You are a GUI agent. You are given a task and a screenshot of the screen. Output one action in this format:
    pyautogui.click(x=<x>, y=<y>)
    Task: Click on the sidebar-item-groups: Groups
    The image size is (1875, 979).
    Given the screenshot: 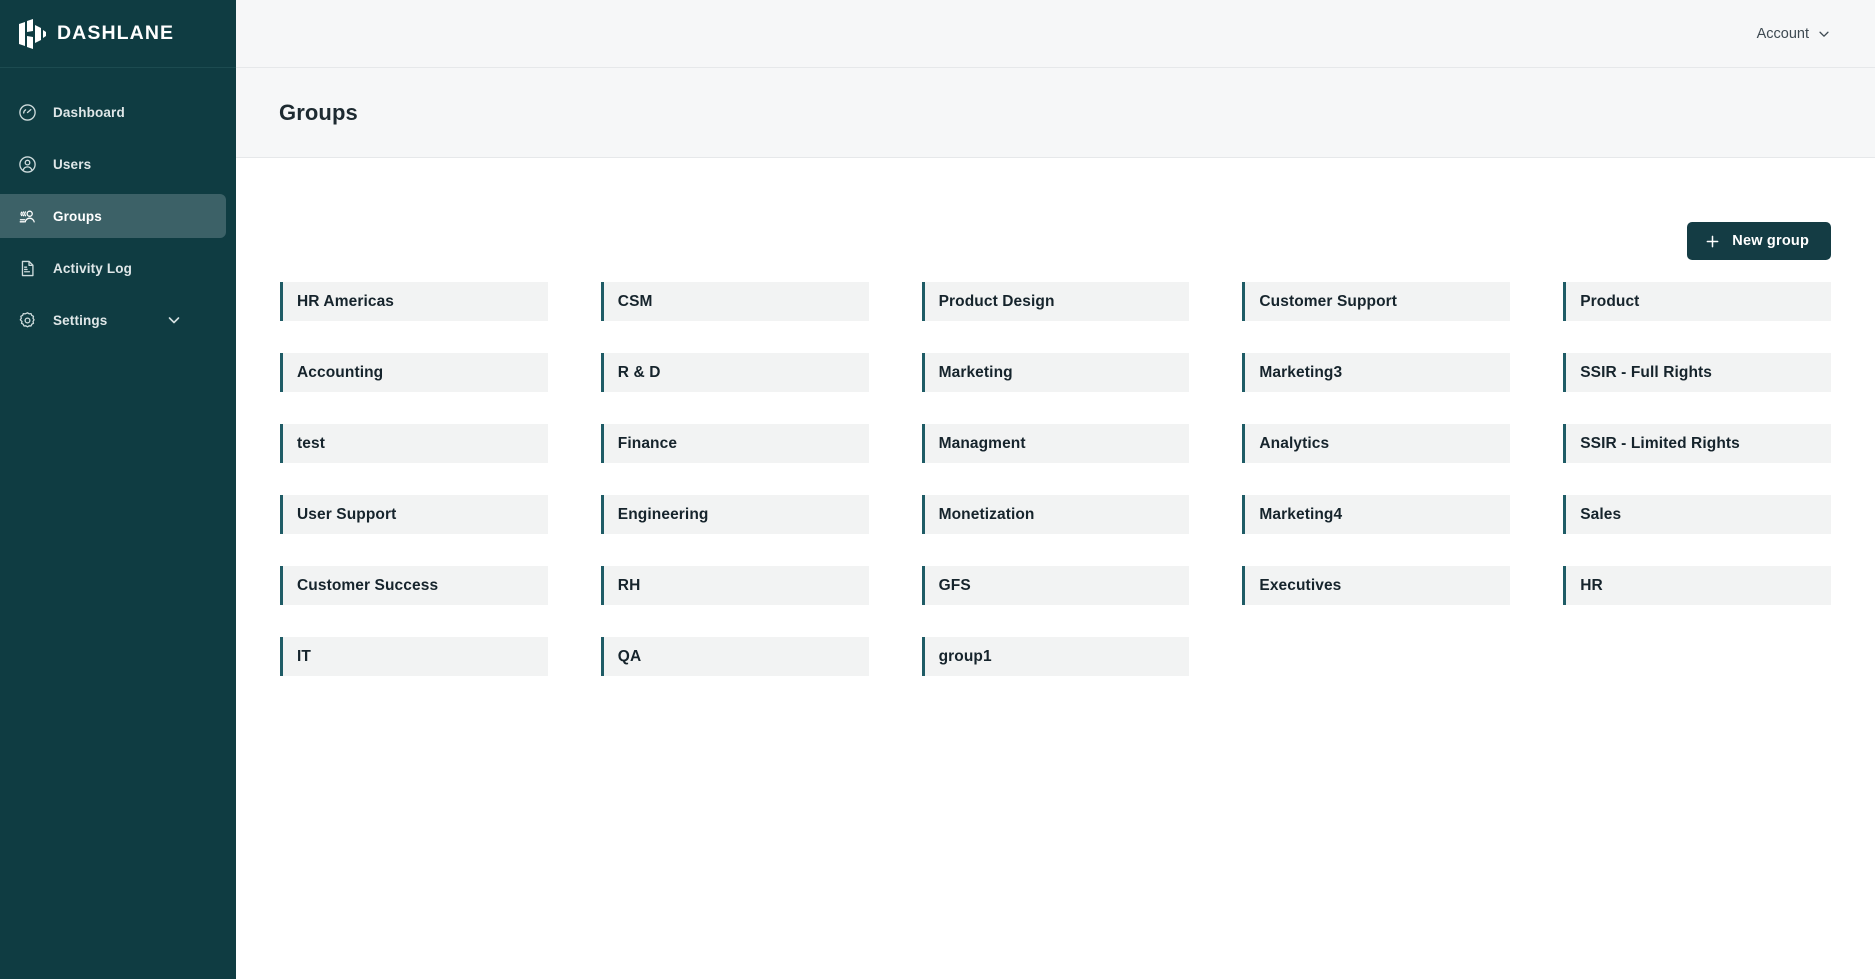 What is the action you would take?
    pyautogui.click(x=113, y=216)
    